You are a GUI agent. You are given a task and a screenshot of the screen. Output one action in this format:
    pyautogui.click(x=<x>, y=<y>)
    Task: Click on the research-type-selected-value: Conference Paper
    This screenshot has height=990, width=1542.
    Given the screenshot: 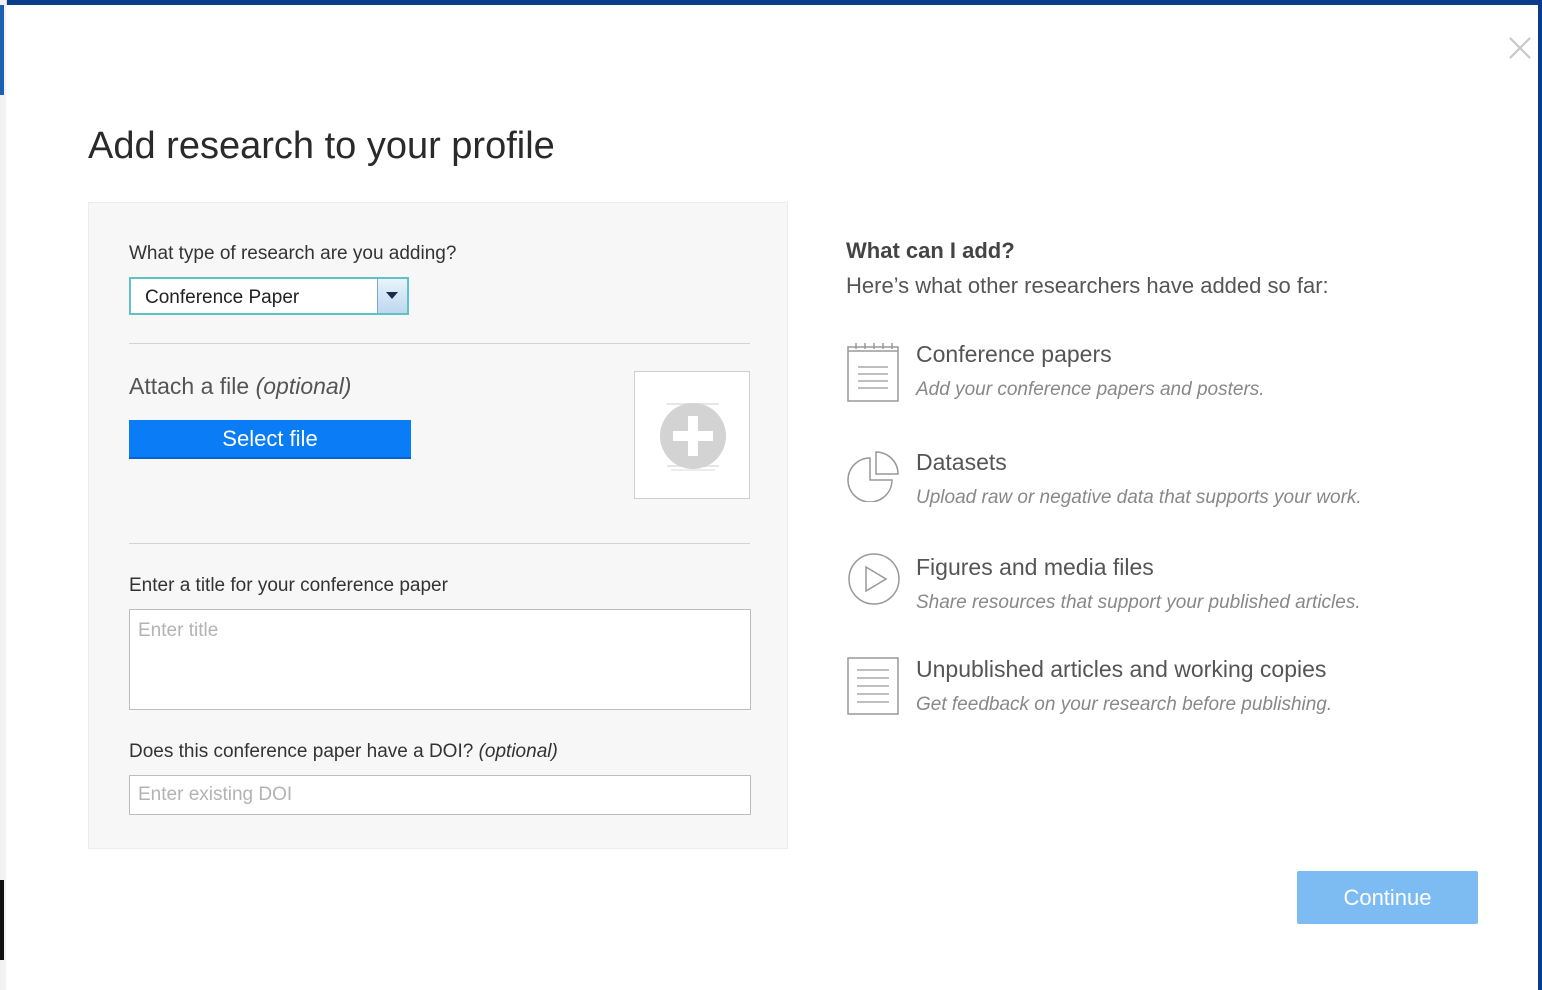 What is the action you would take?
    pyautogui.click(x=222, y=297)
    